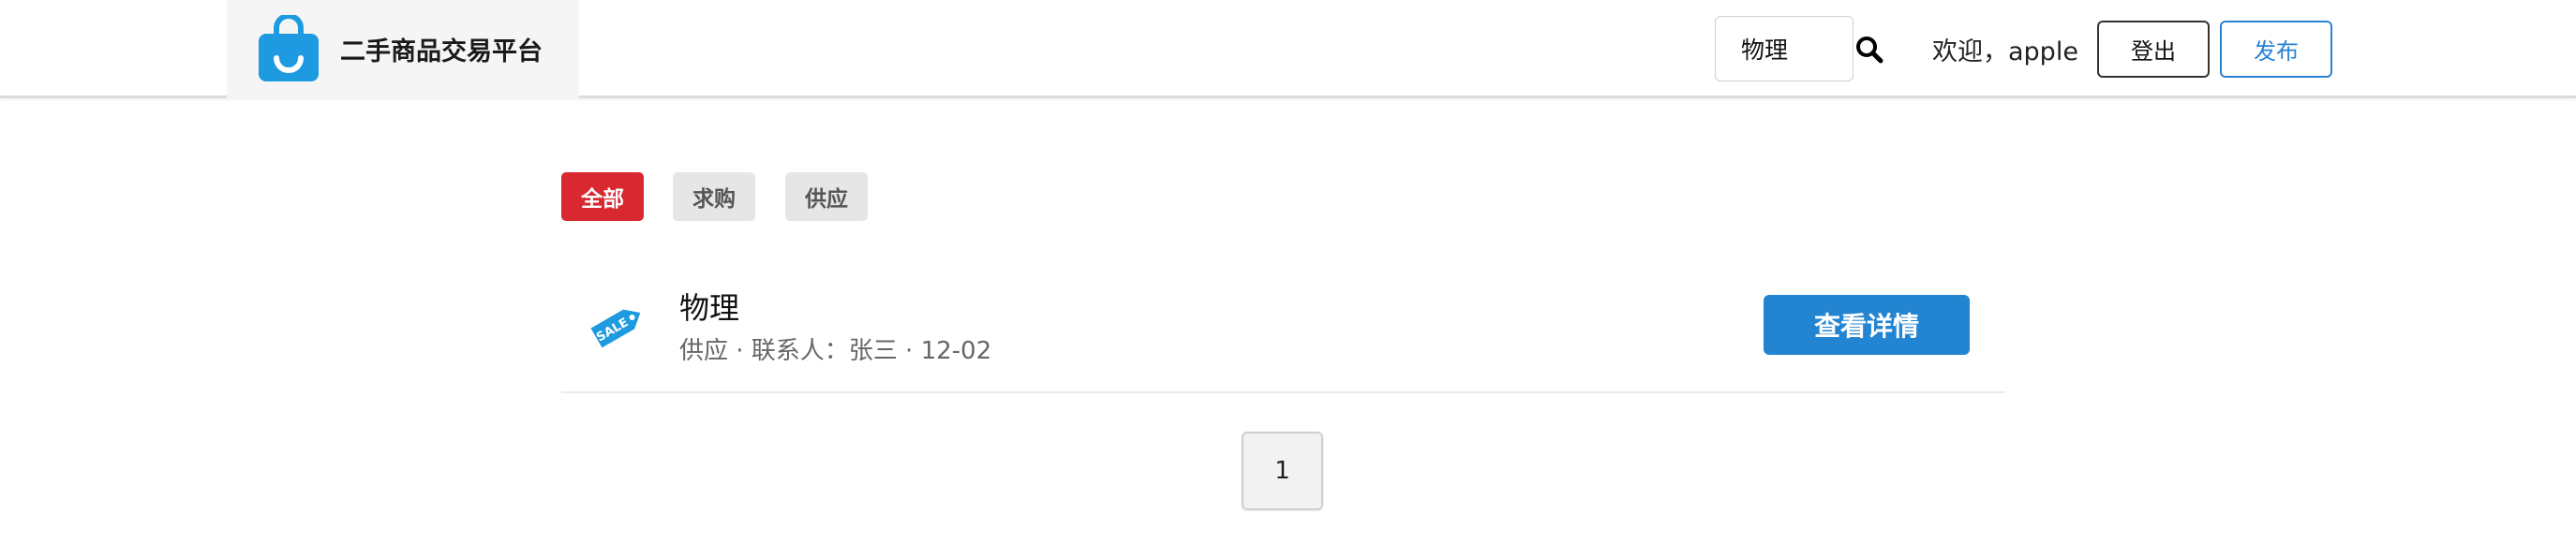 This screenshot has height=558, width=2576. Describe the element at coordinates (1283, 332) in the screenshot. I see `list-item: SALE 物理 供应 · 联系人：张三 · 12-02 查看详情` at that location.